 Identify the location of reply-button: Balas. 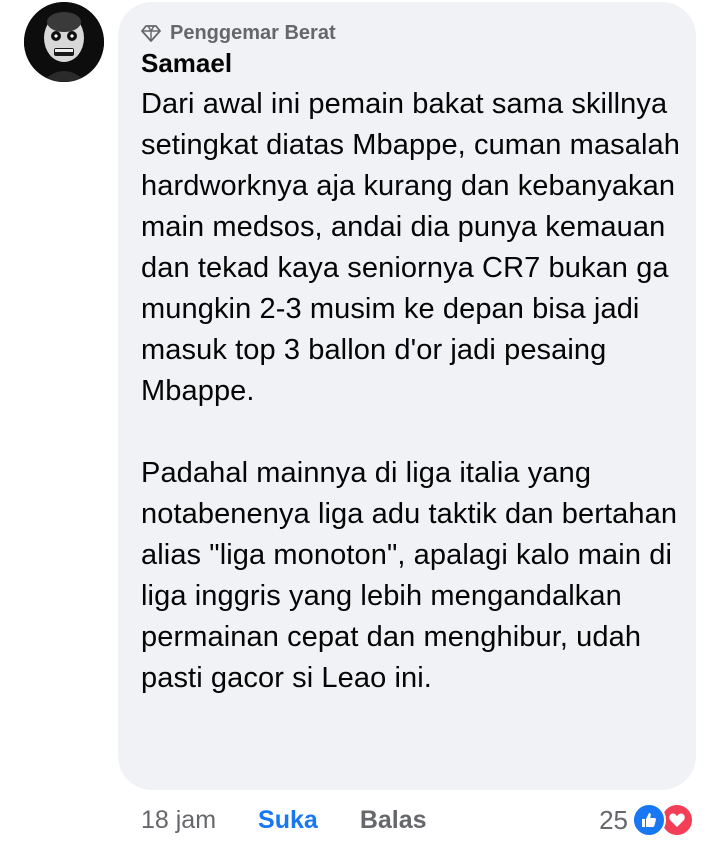
(393, 820).